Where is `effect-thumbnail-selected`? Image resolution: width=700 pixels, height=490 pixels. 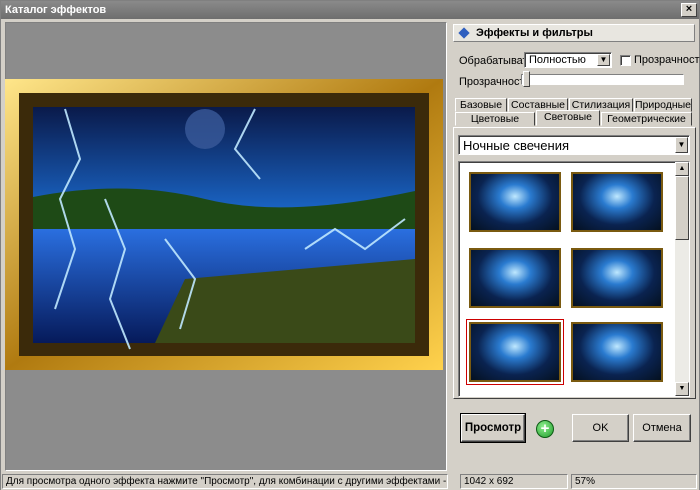
effect-thumbnail-selected is located at coordinates (515, 352).